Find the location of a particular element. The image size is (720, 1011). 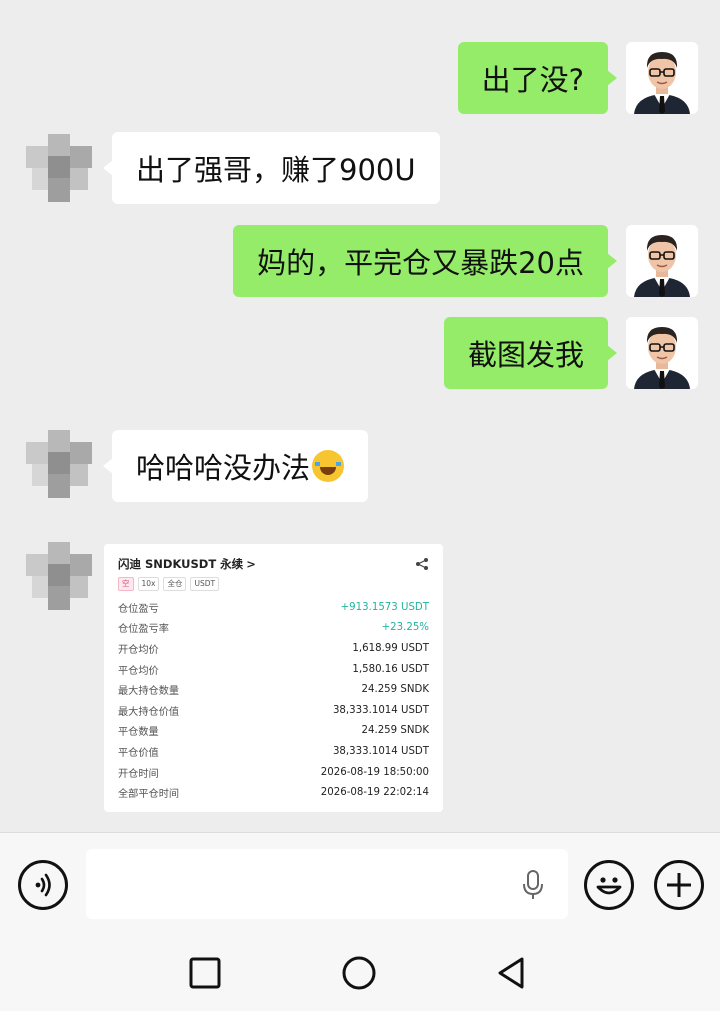

share-icon is located at coordinates (422, 564).